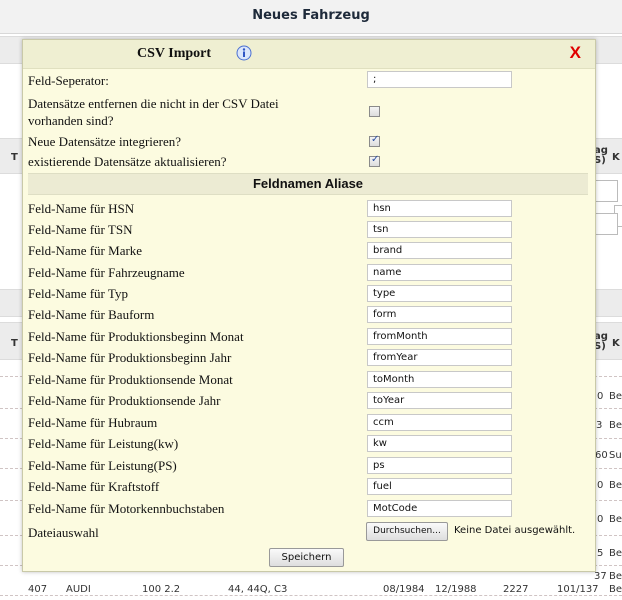 This screenshot has height=600, width=622. I want to click on field-label: Feld-Name für Bauform, so click(91, 314).